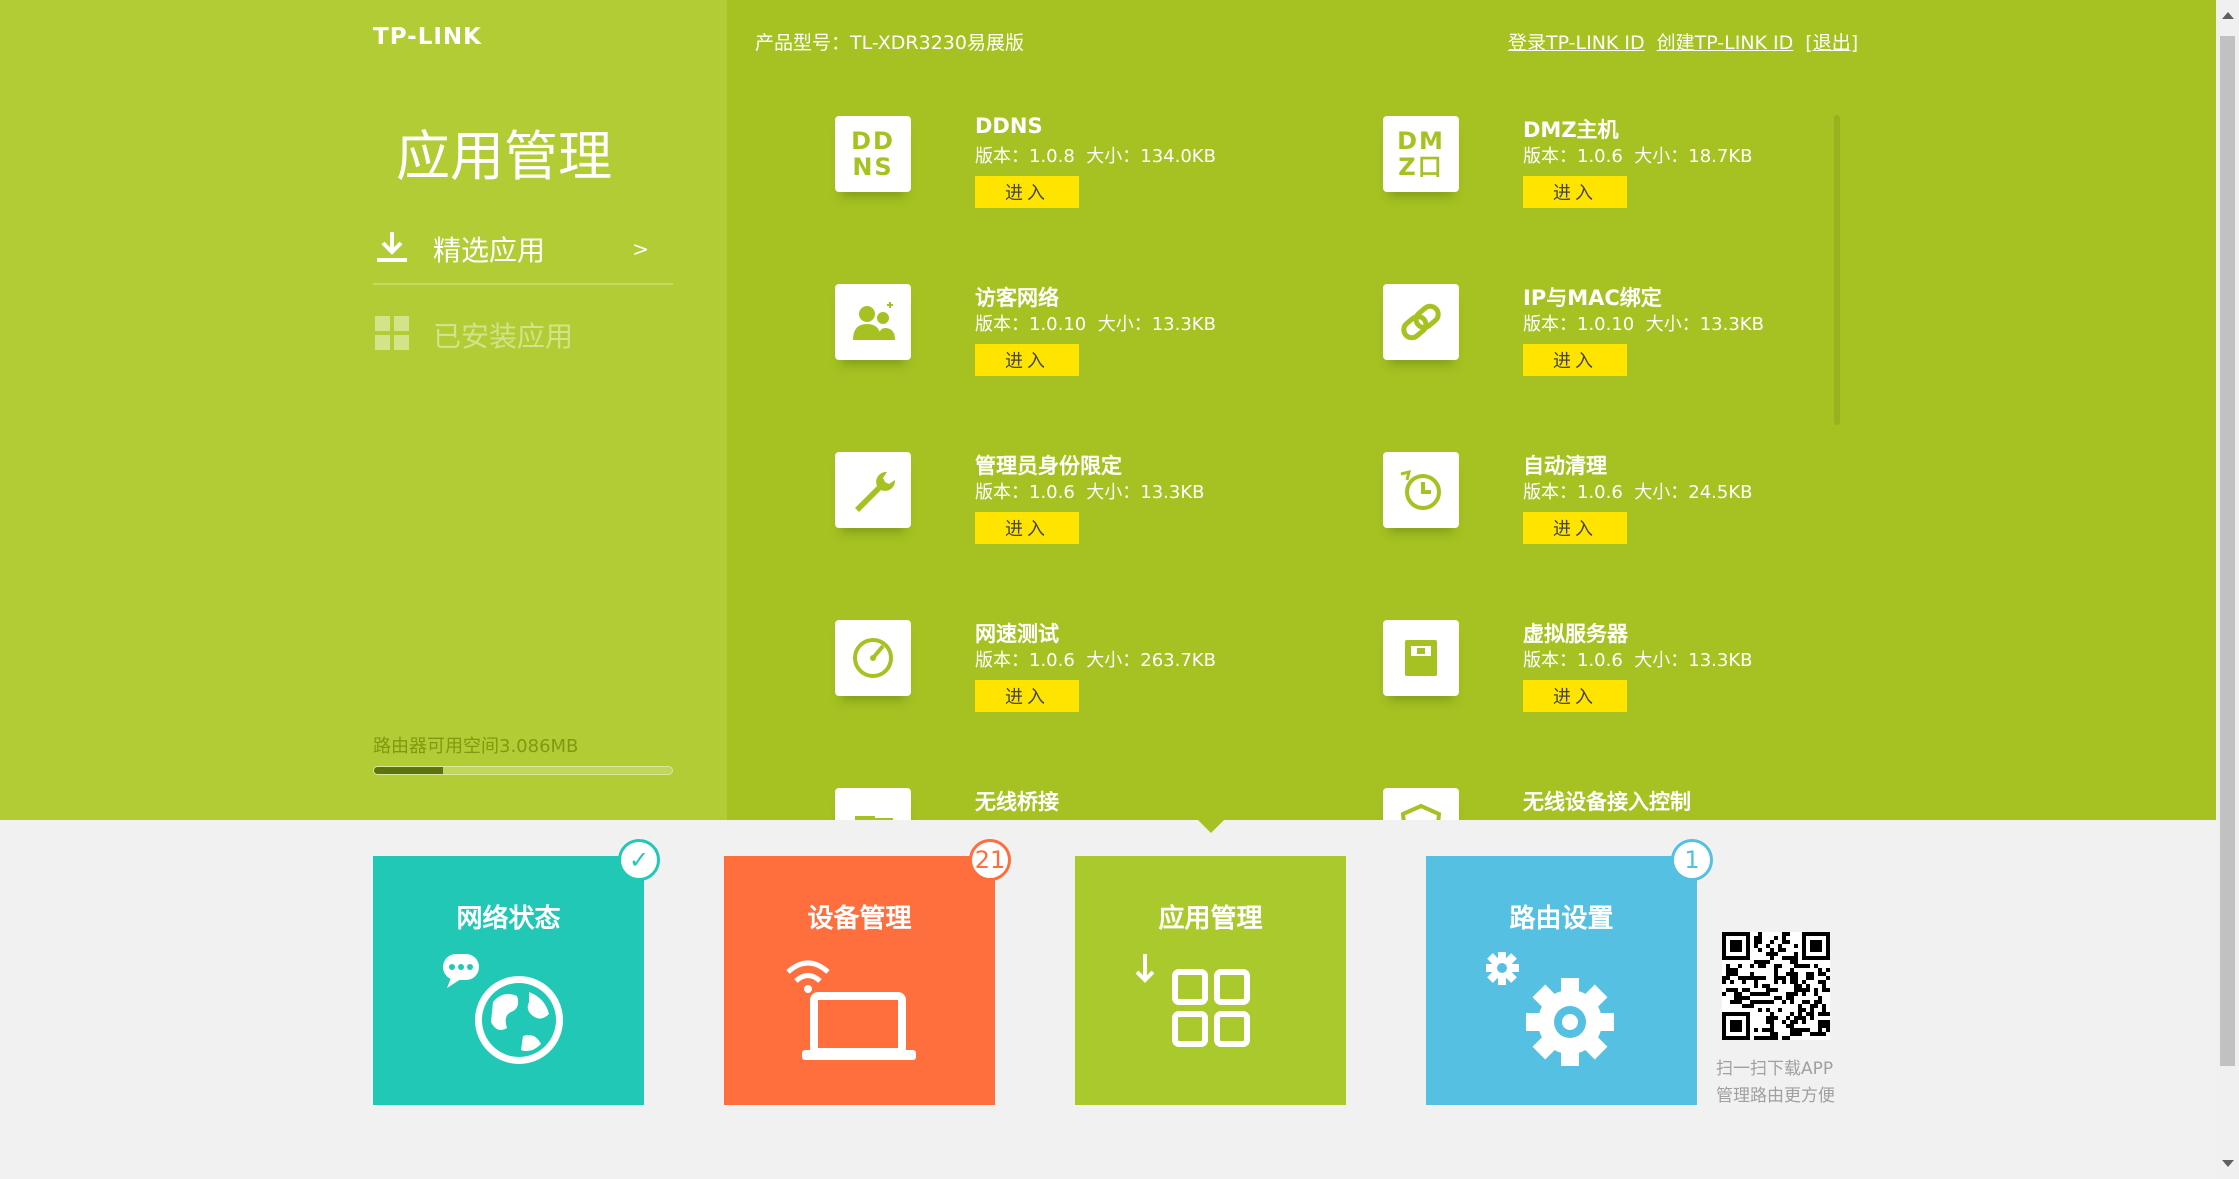 The image size is (2239, 1179). What do you see at coordinates (1095, 323) in the screenshot?
I see `app-meta: 版本：1.0.10 大小：13.3KB` at bounding box center [1095, 323].